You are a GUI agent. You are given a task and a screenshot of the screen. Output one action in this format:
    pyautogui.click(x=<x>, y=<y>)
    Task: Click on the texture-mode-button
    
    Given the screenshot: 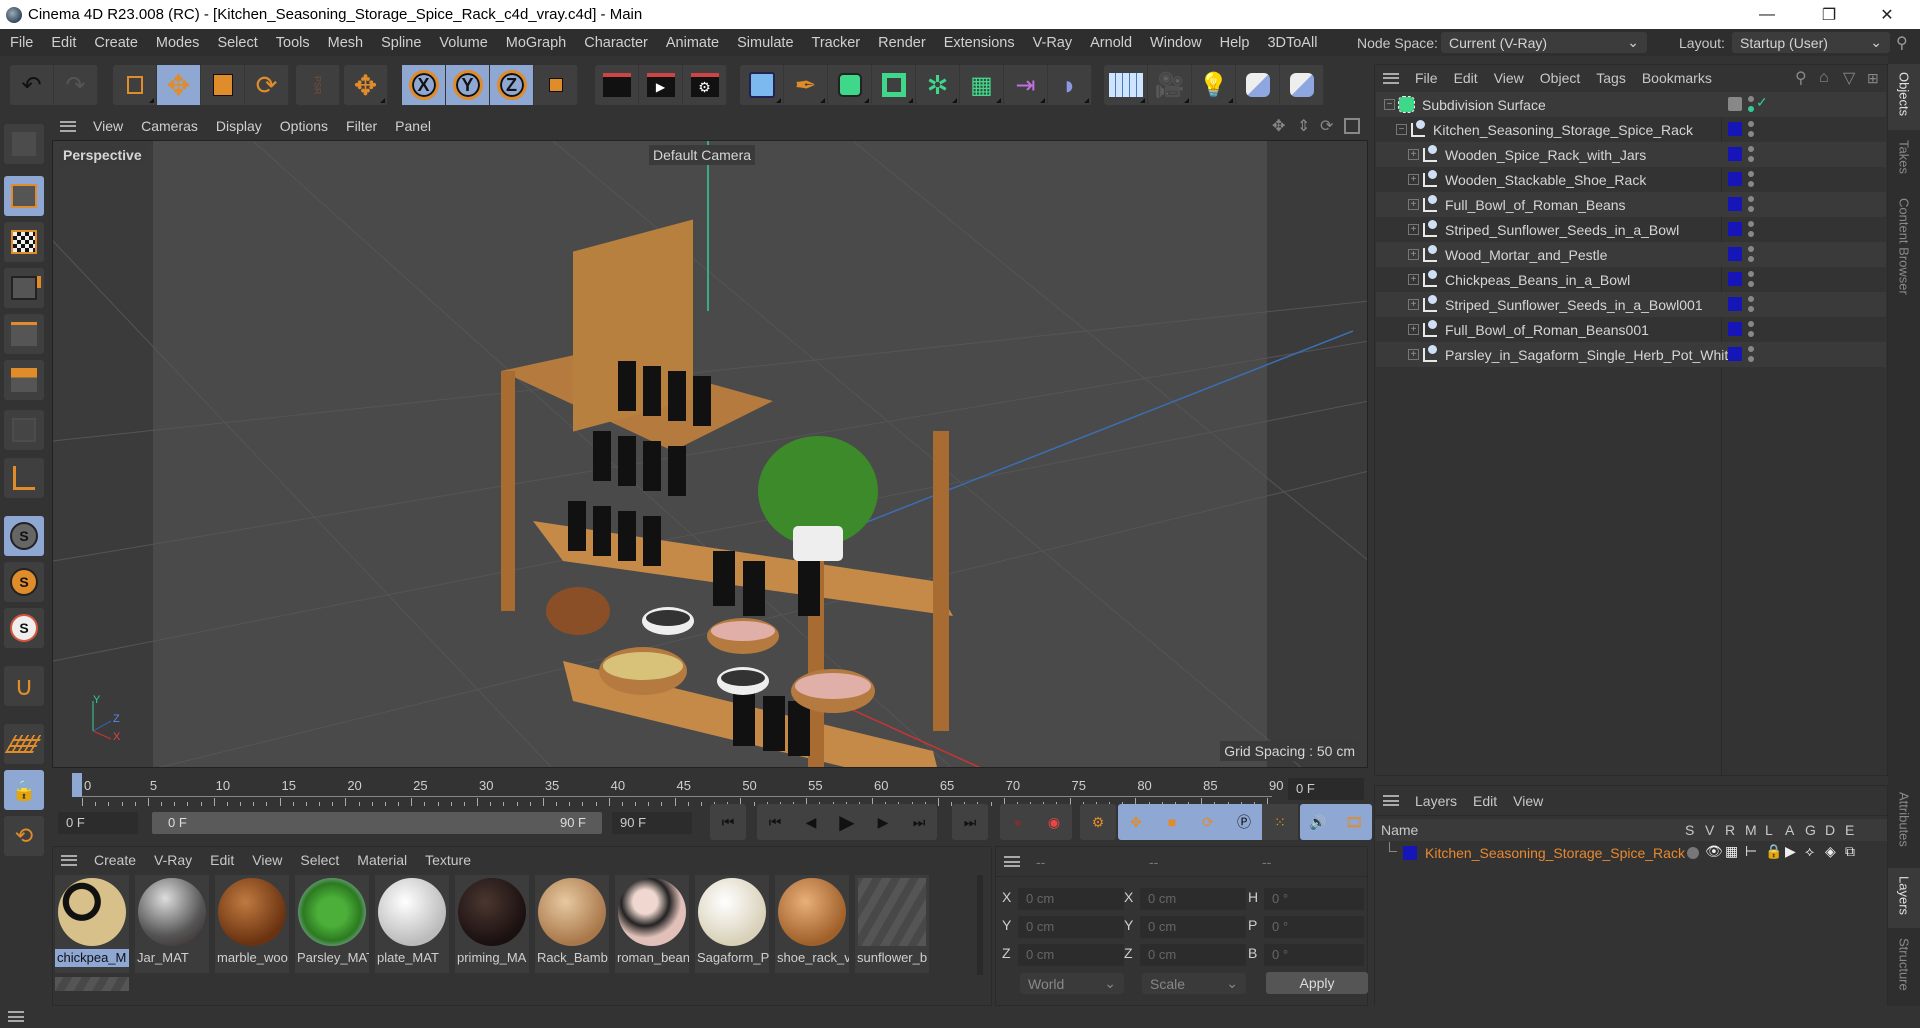 What is the action you would take?
    pyautogui.click(x=24, y=242)
    